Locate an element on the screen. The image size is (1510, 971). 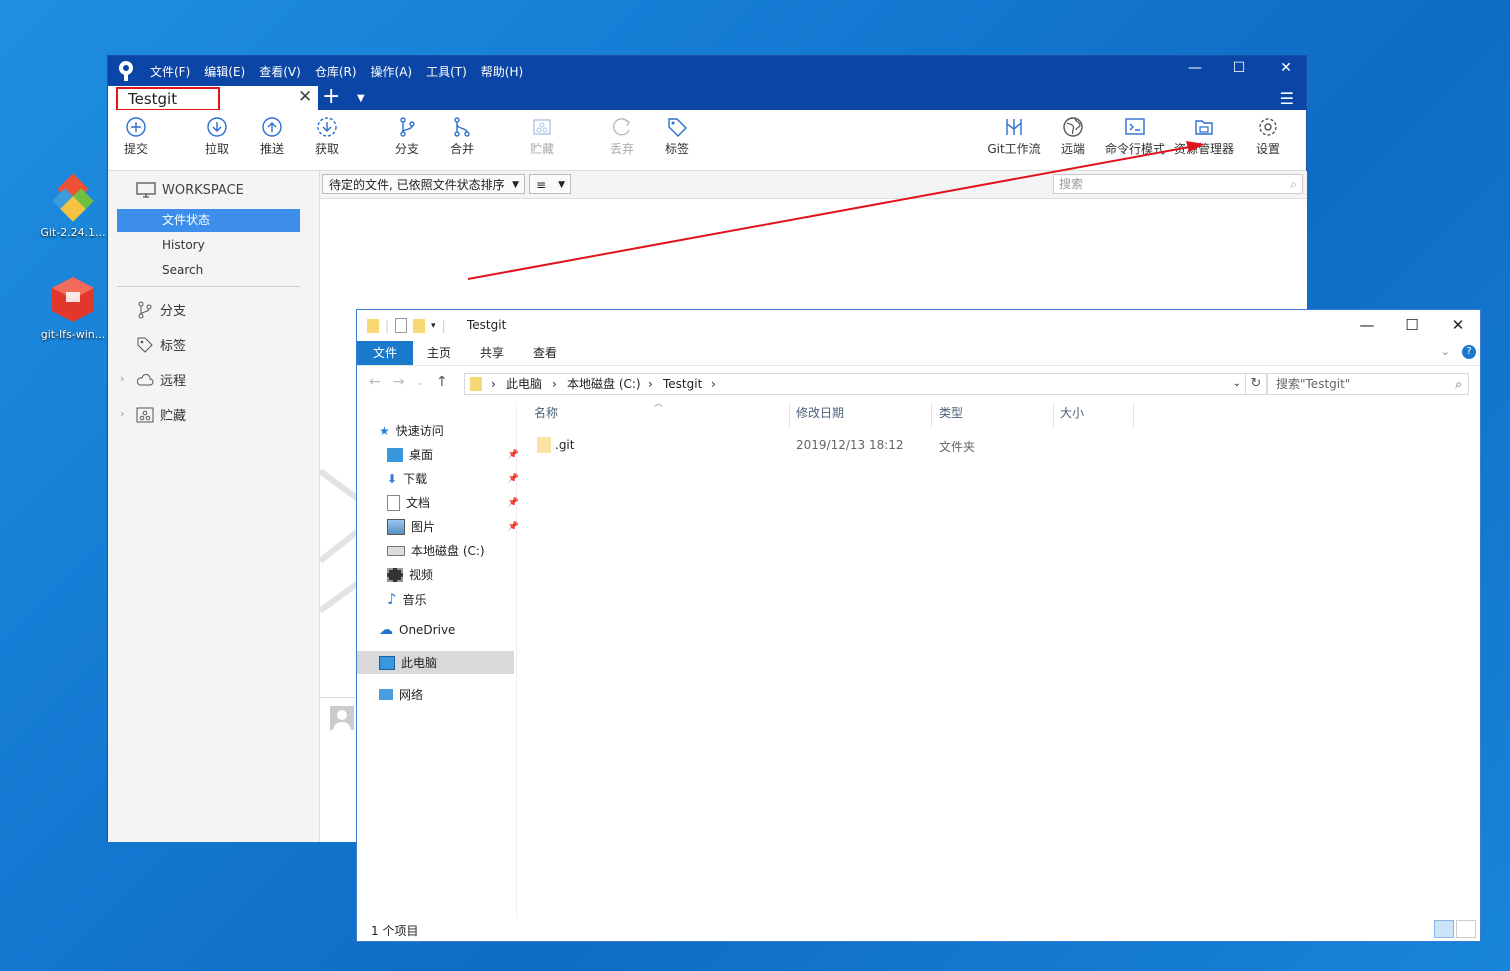
tab-share: 共享 is located at coordinates (492, 353).